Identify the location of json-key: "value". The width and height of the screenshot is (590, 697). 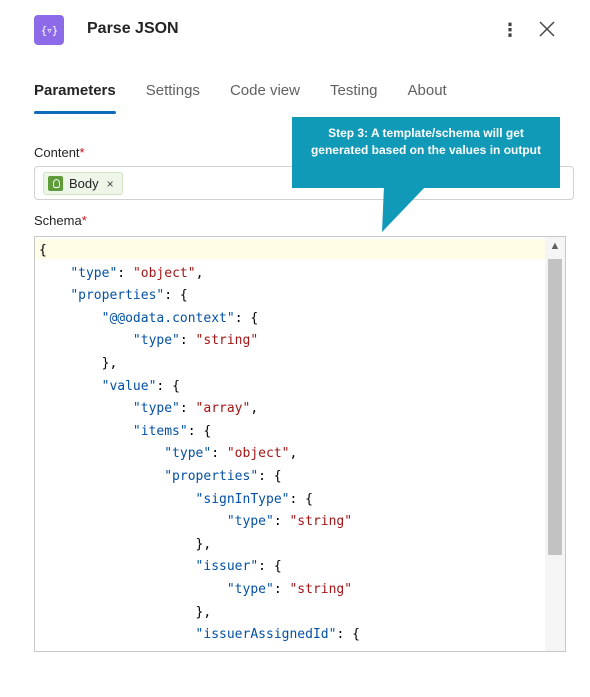
(129, 386).